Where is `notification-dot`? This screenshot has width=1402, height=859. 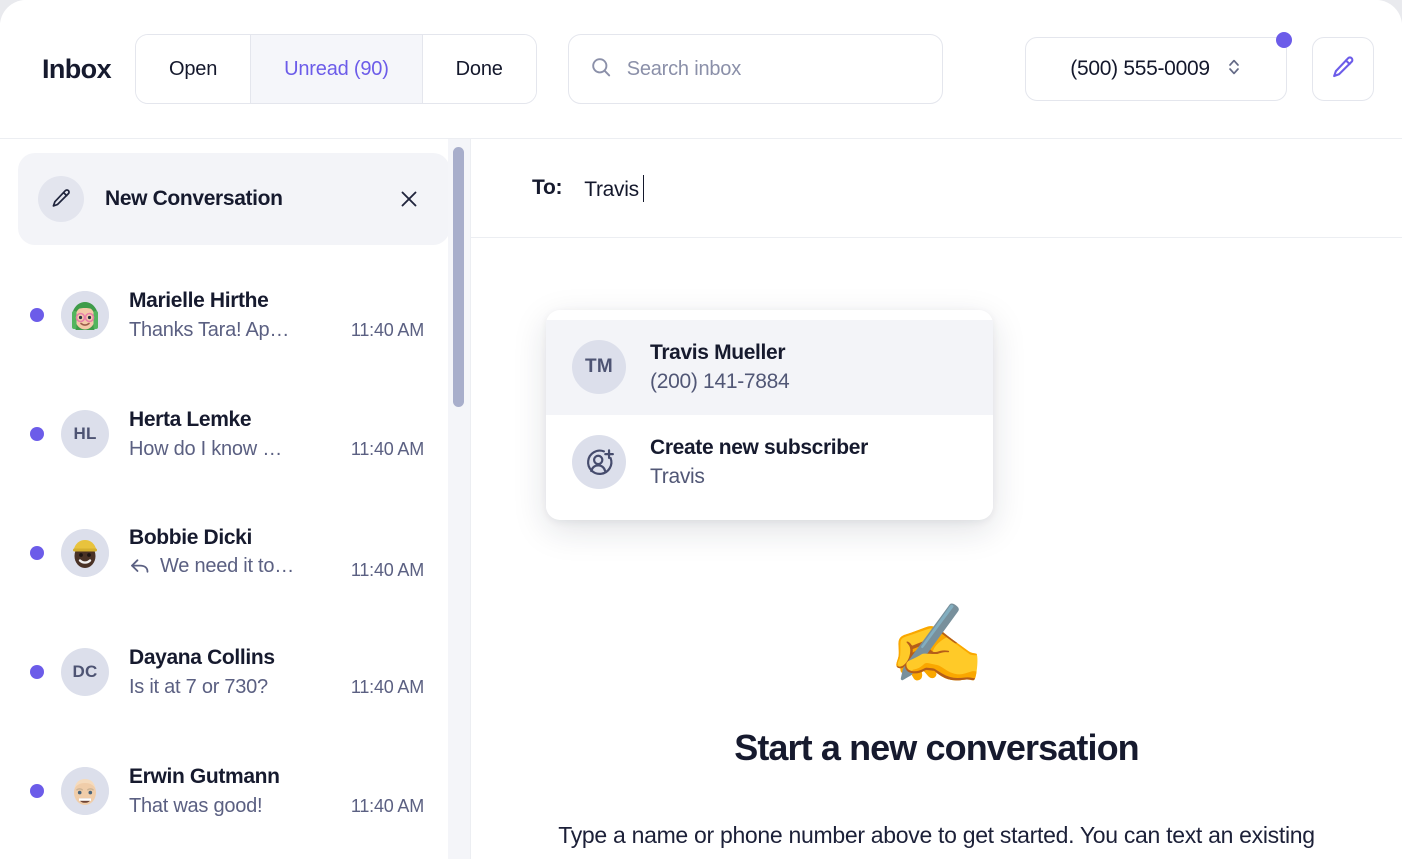
notification-dot is located at coordinates (1284, 40).